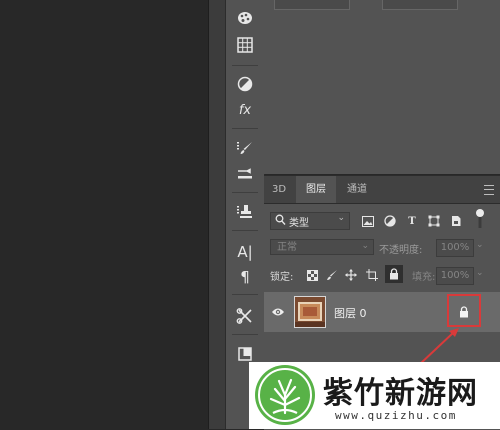  I want to click on tab-3d: 3D, so click(279, 189).